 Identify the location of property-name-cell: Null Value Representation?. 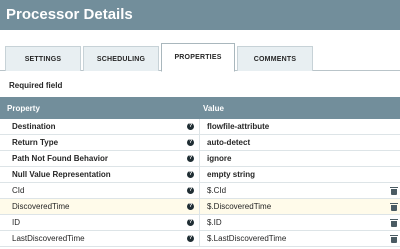
(100, 174).